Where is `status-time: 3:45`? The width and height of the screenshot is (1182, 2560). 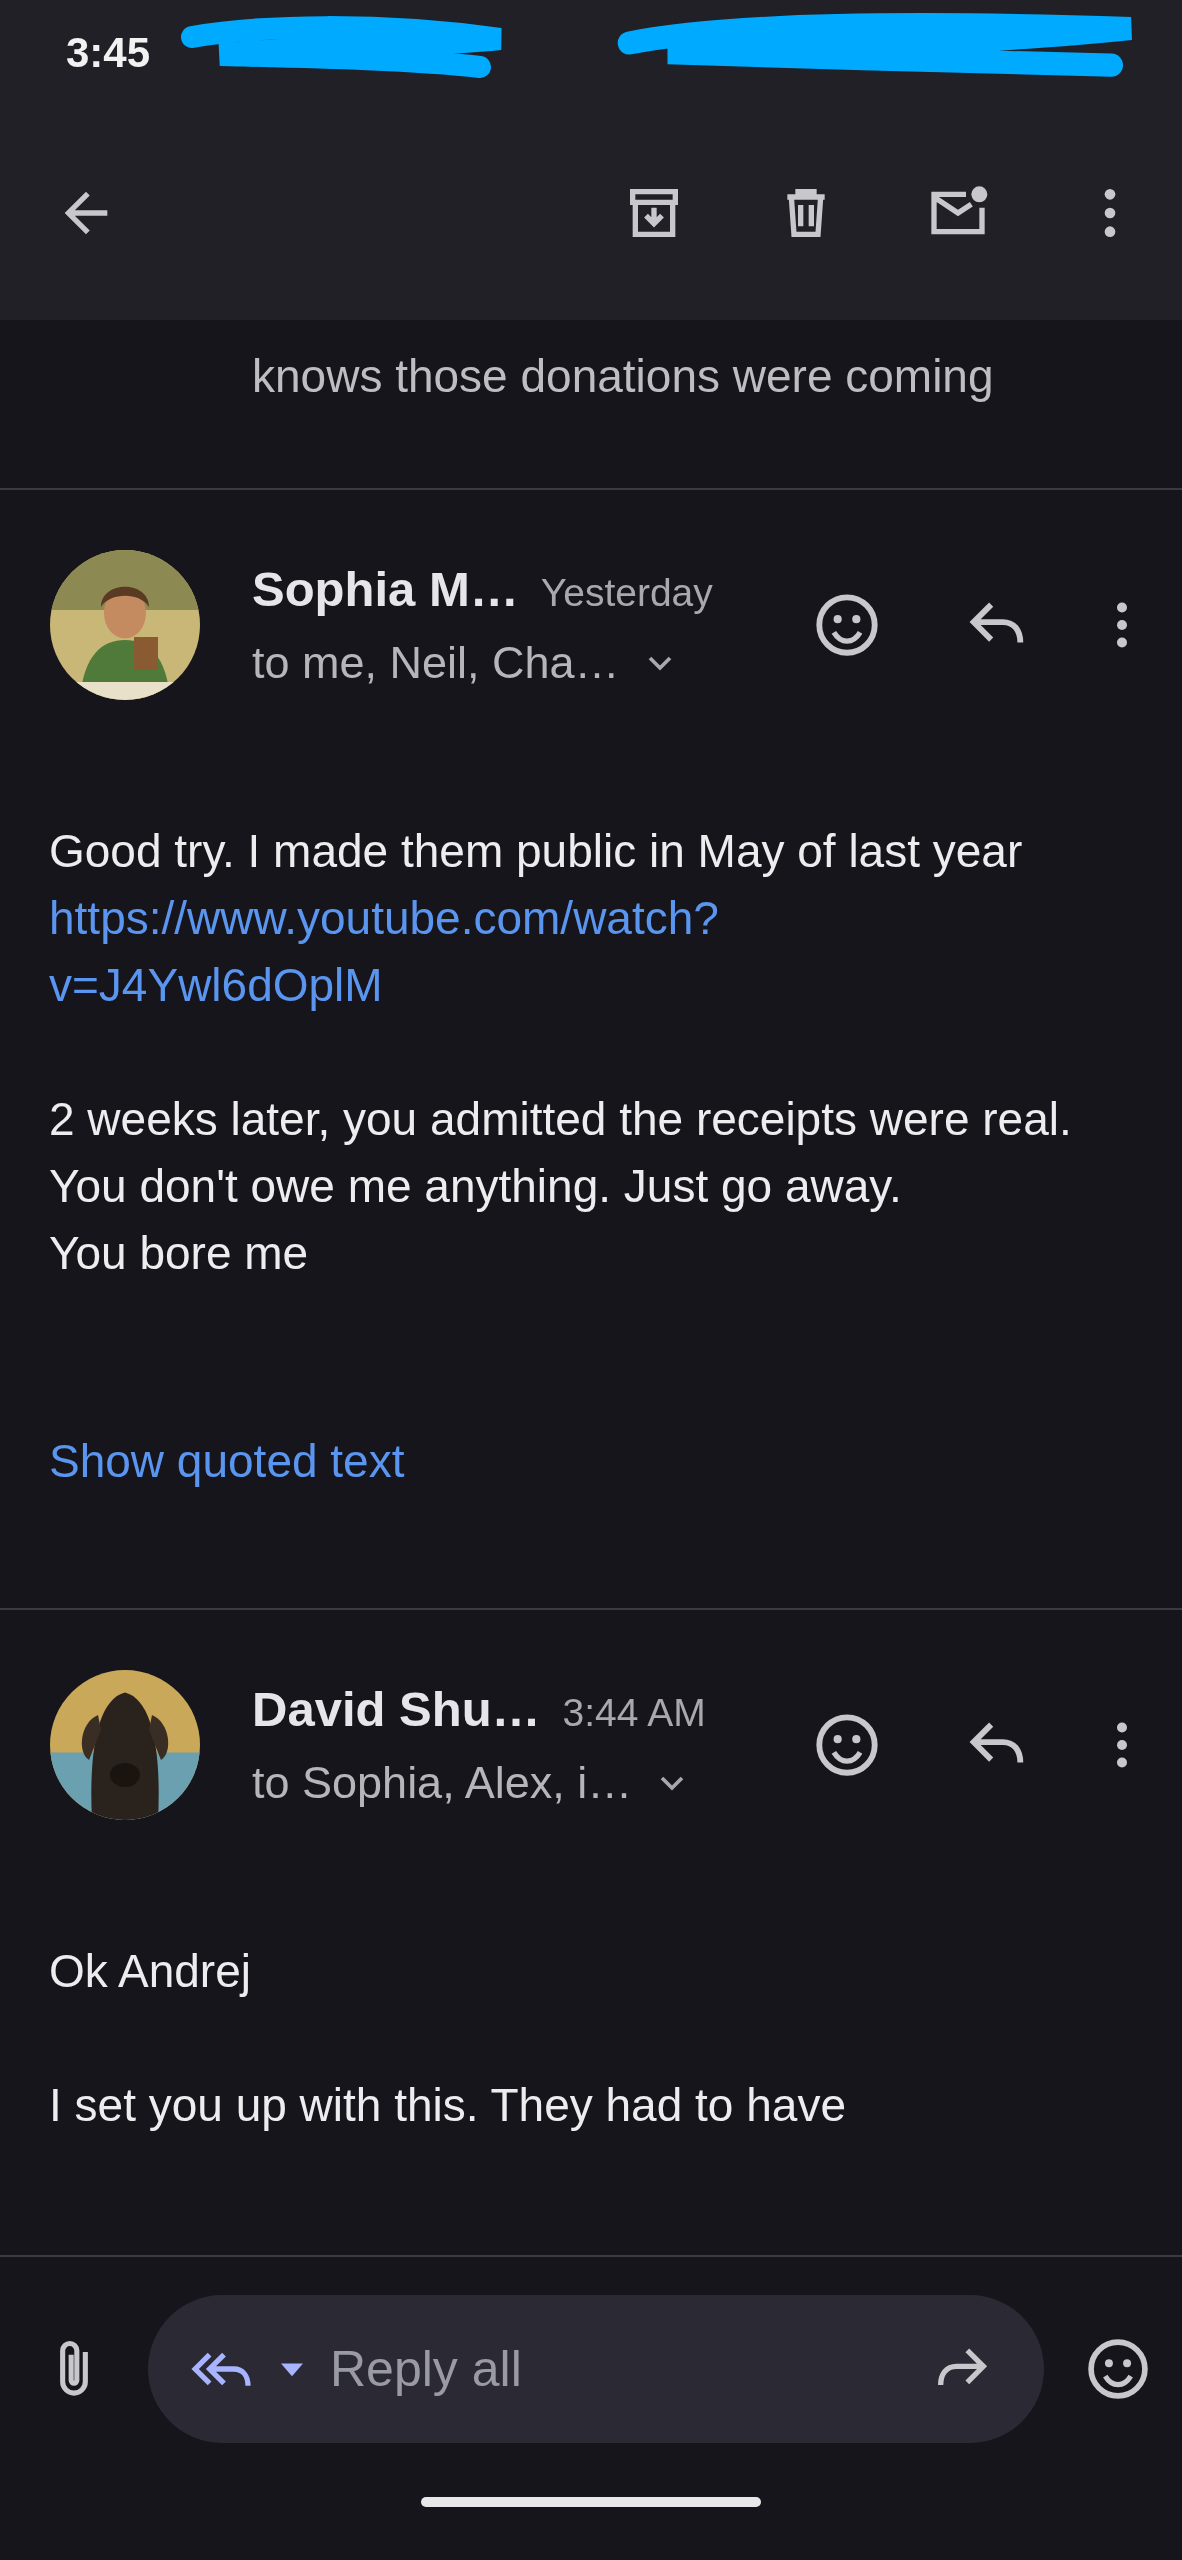
status-time: 3:45 is located at coordinates (108, 52).